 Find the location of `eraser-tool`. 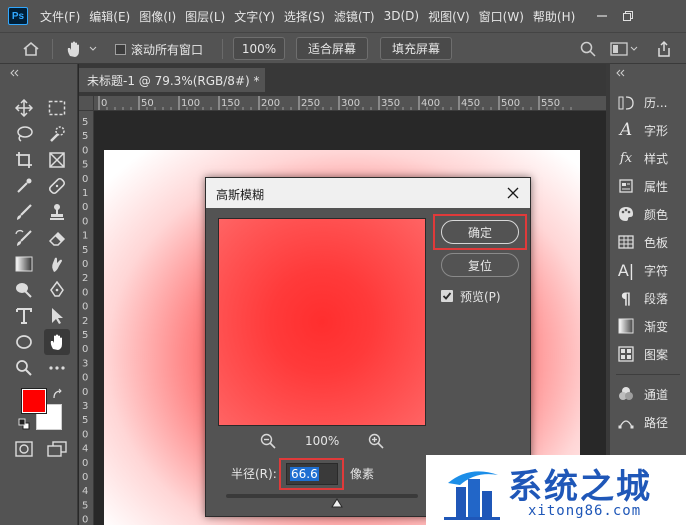

eraser-tool is located at coordinates (57, 238).